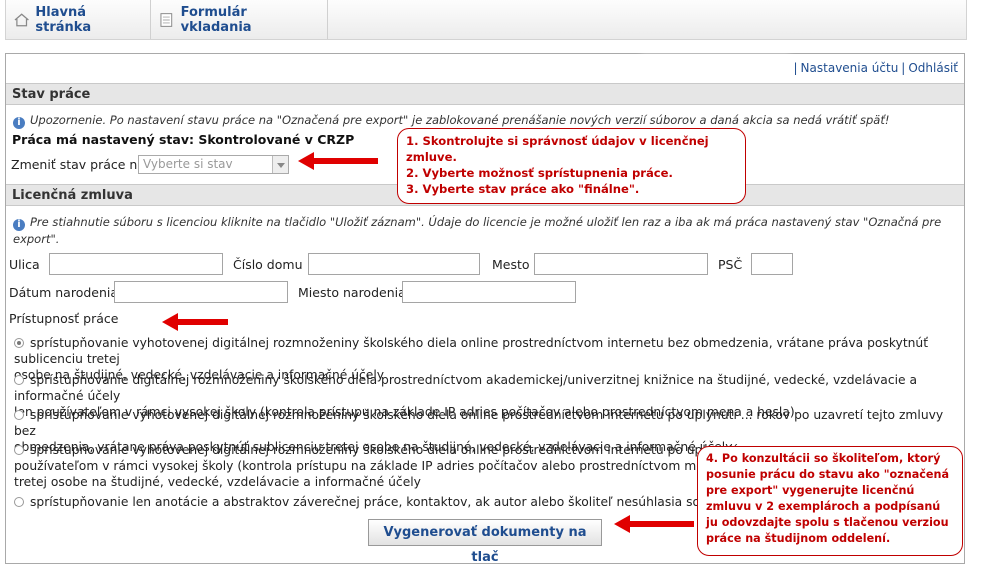  I want to click on zip-label: PSČ, so click(730, 264).